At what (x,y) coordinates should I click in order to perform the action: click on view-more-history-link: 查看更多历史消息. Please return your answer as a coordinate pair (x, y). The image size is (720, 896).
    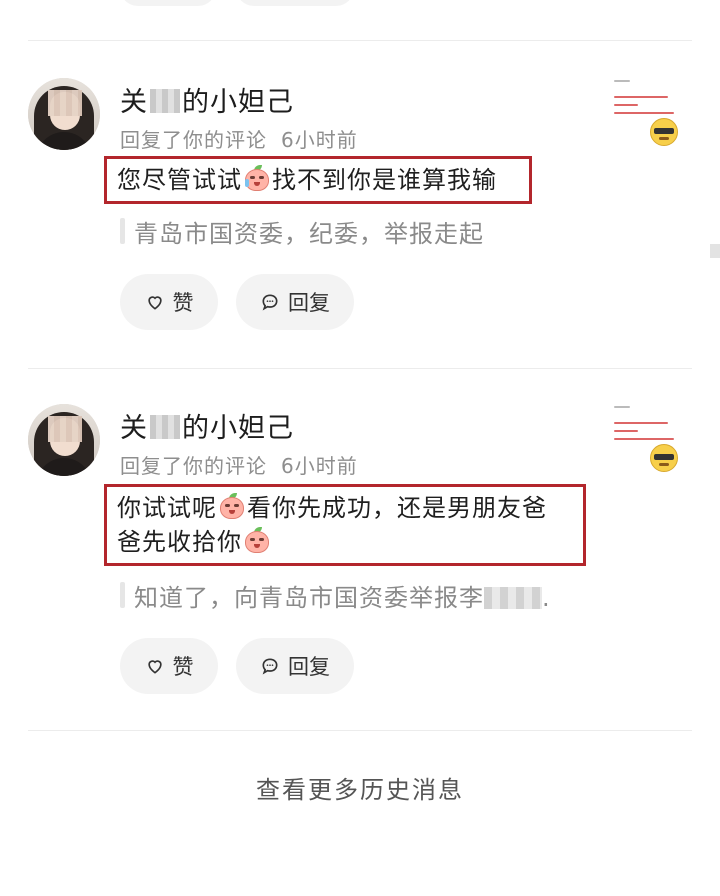
    Looking at the image, I should click on (360, 787).